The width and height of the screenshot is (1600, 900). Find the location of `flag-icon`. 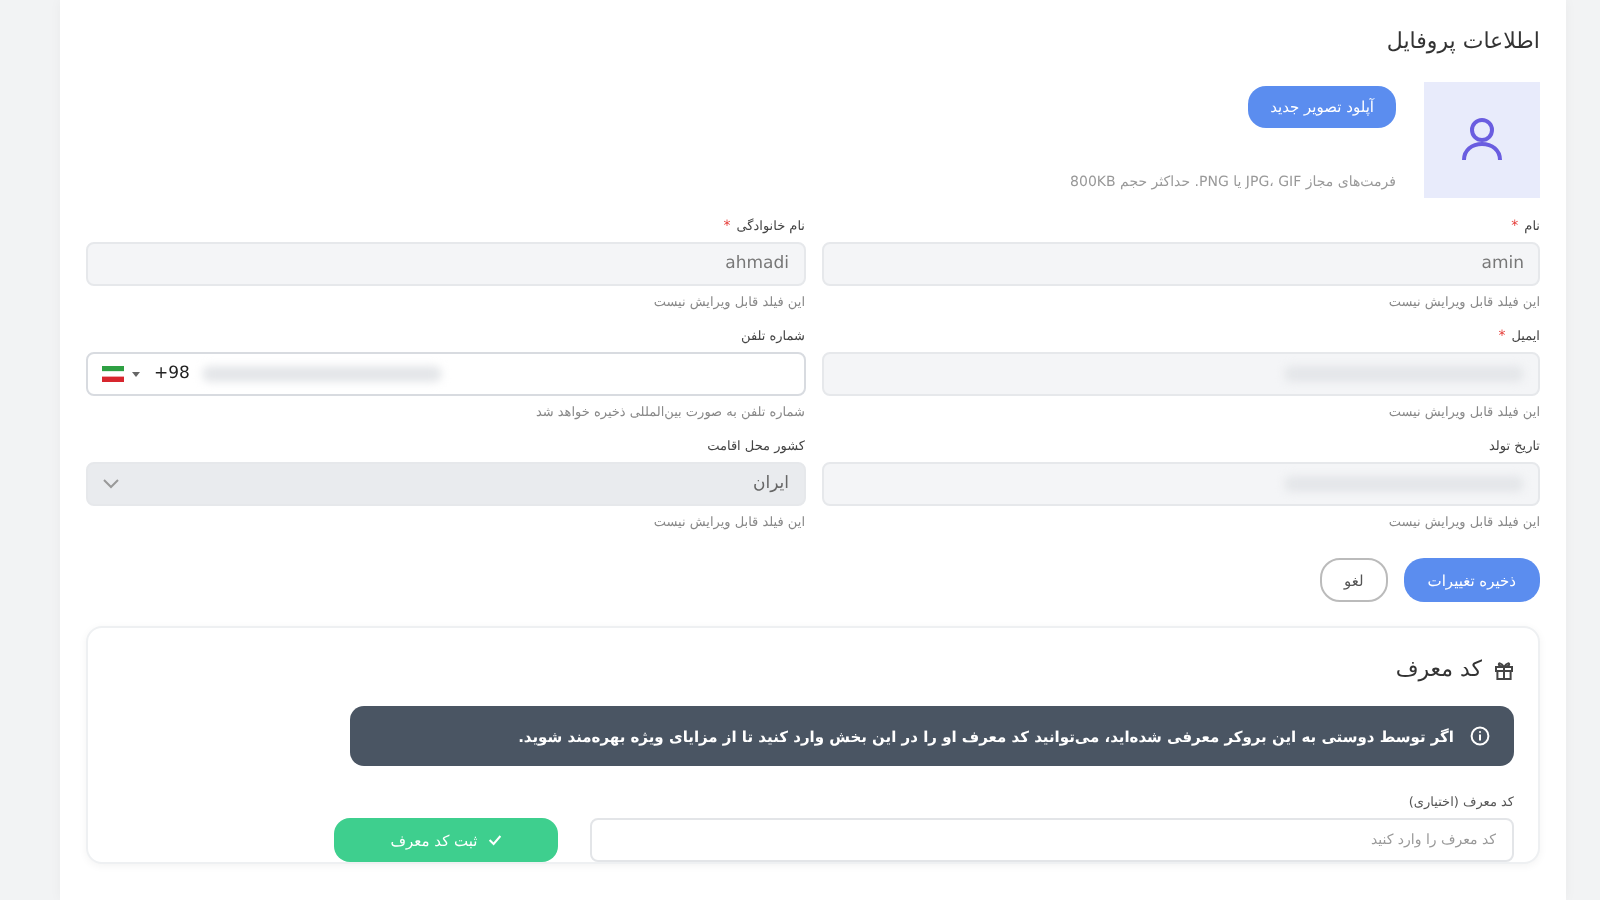

flag-icon is located at coordinates (122, 374).